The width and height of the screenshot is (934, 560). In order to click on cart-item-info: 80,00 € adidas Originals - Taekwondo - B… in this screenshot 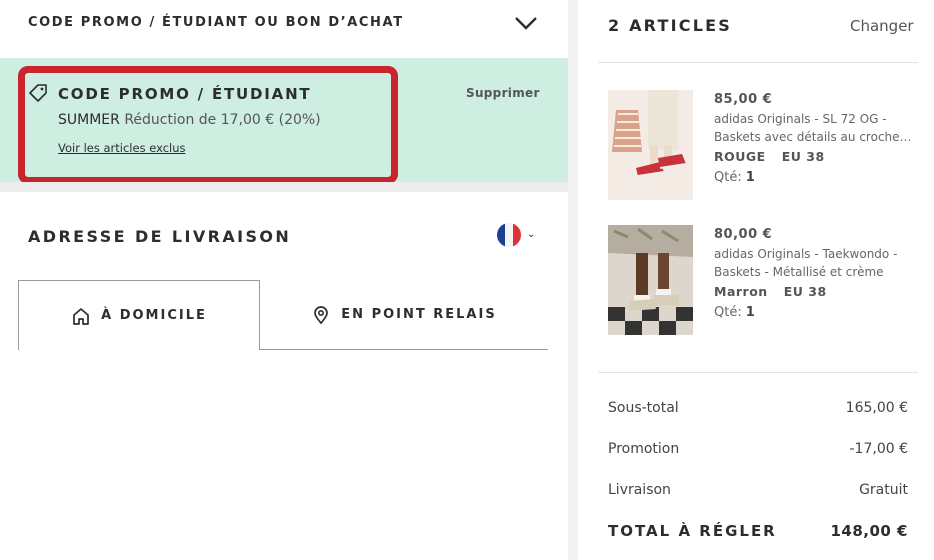, I will do `click(814, 274)`.